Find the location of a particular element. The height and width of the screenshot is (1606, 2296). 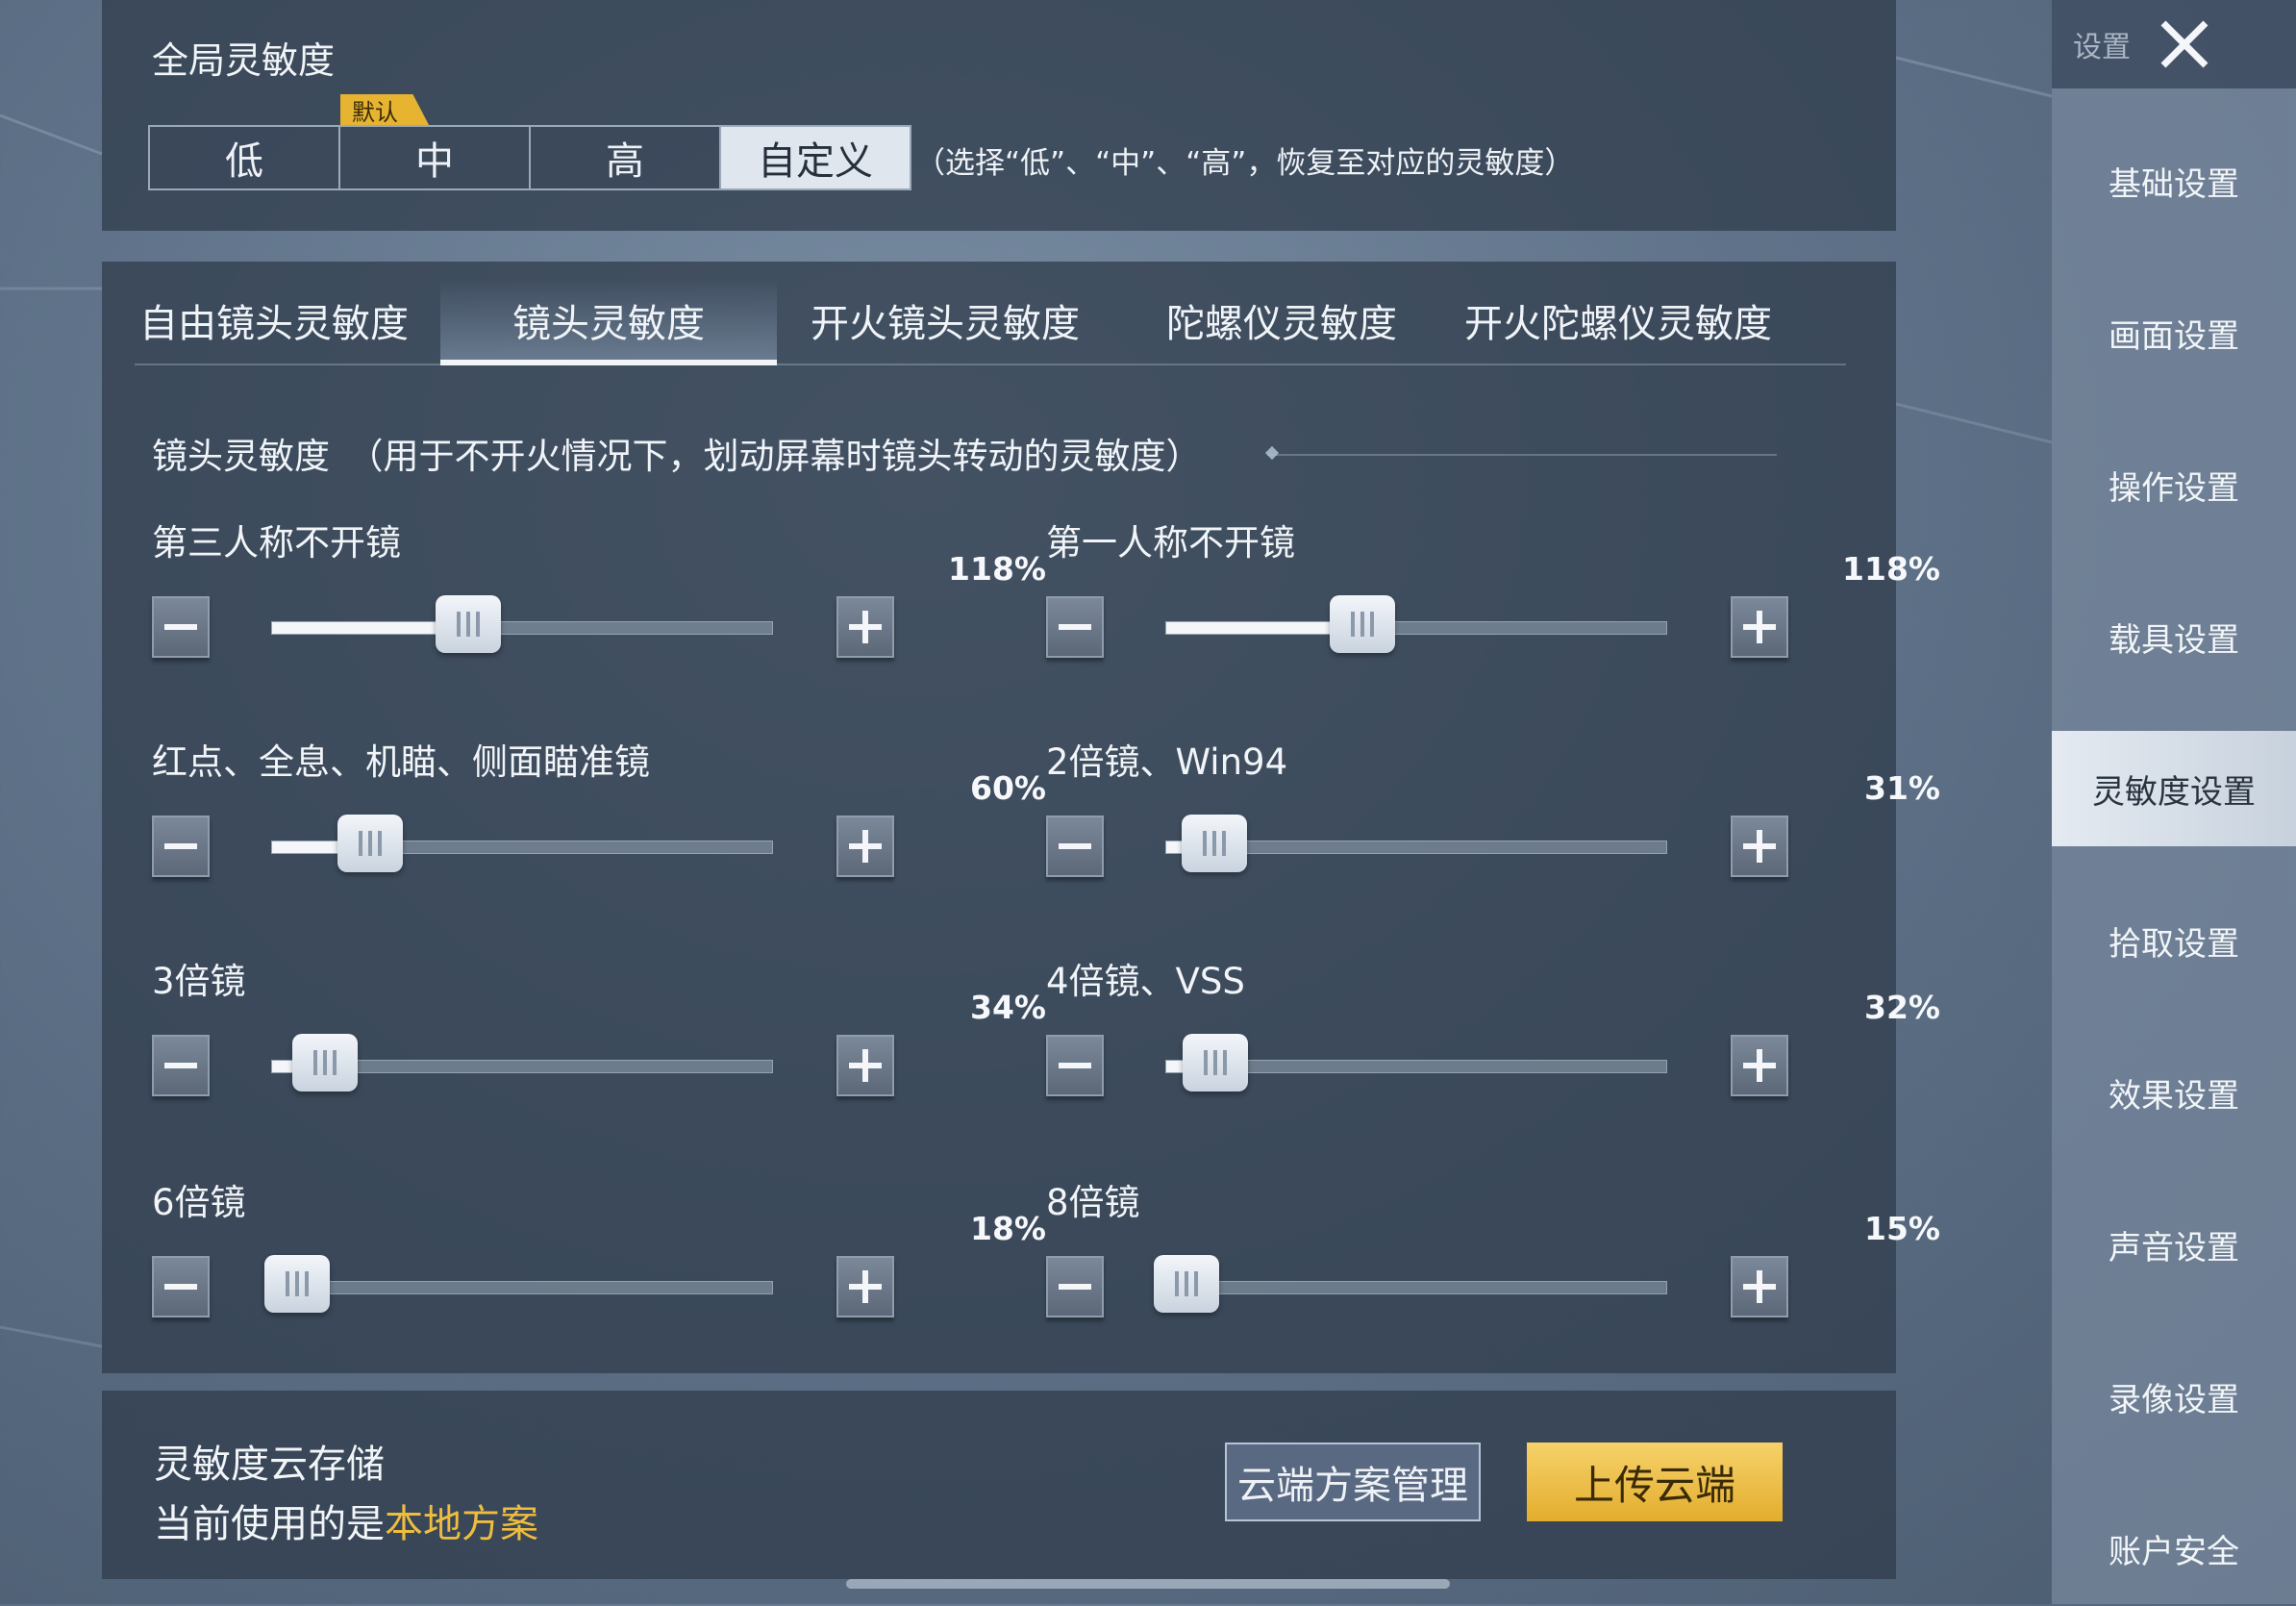

sidebar-item-sensitivity: 灵敏度设置 is located at coordinates (2174, 788).